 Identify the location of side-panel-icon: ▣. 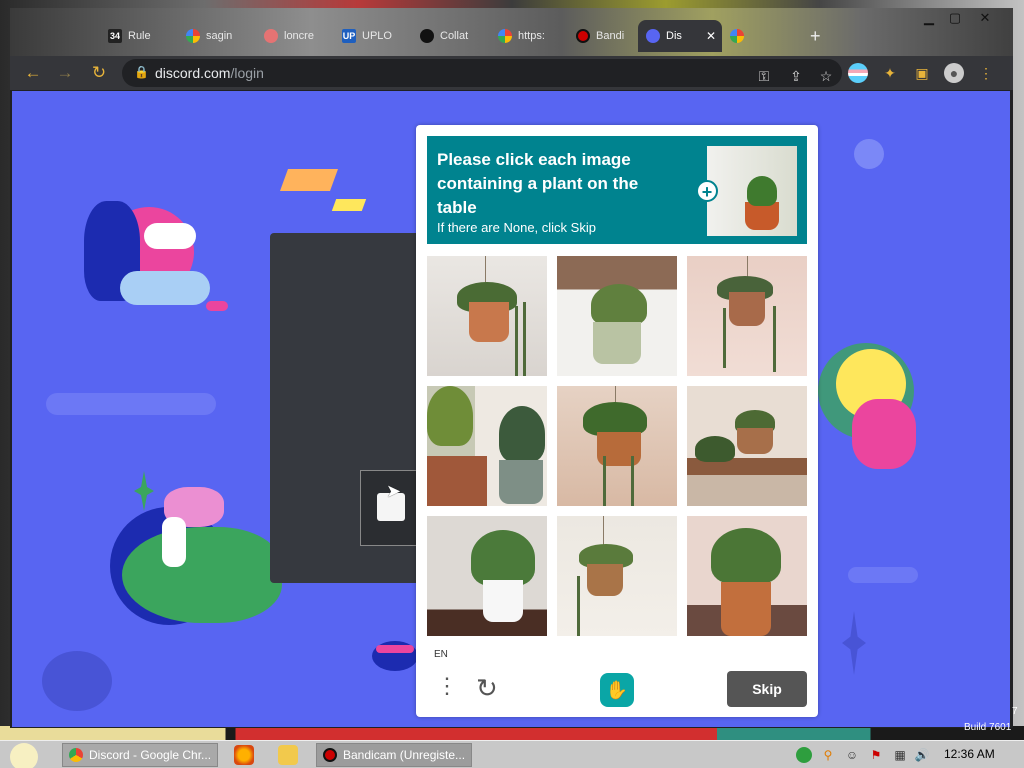
(922, 73).